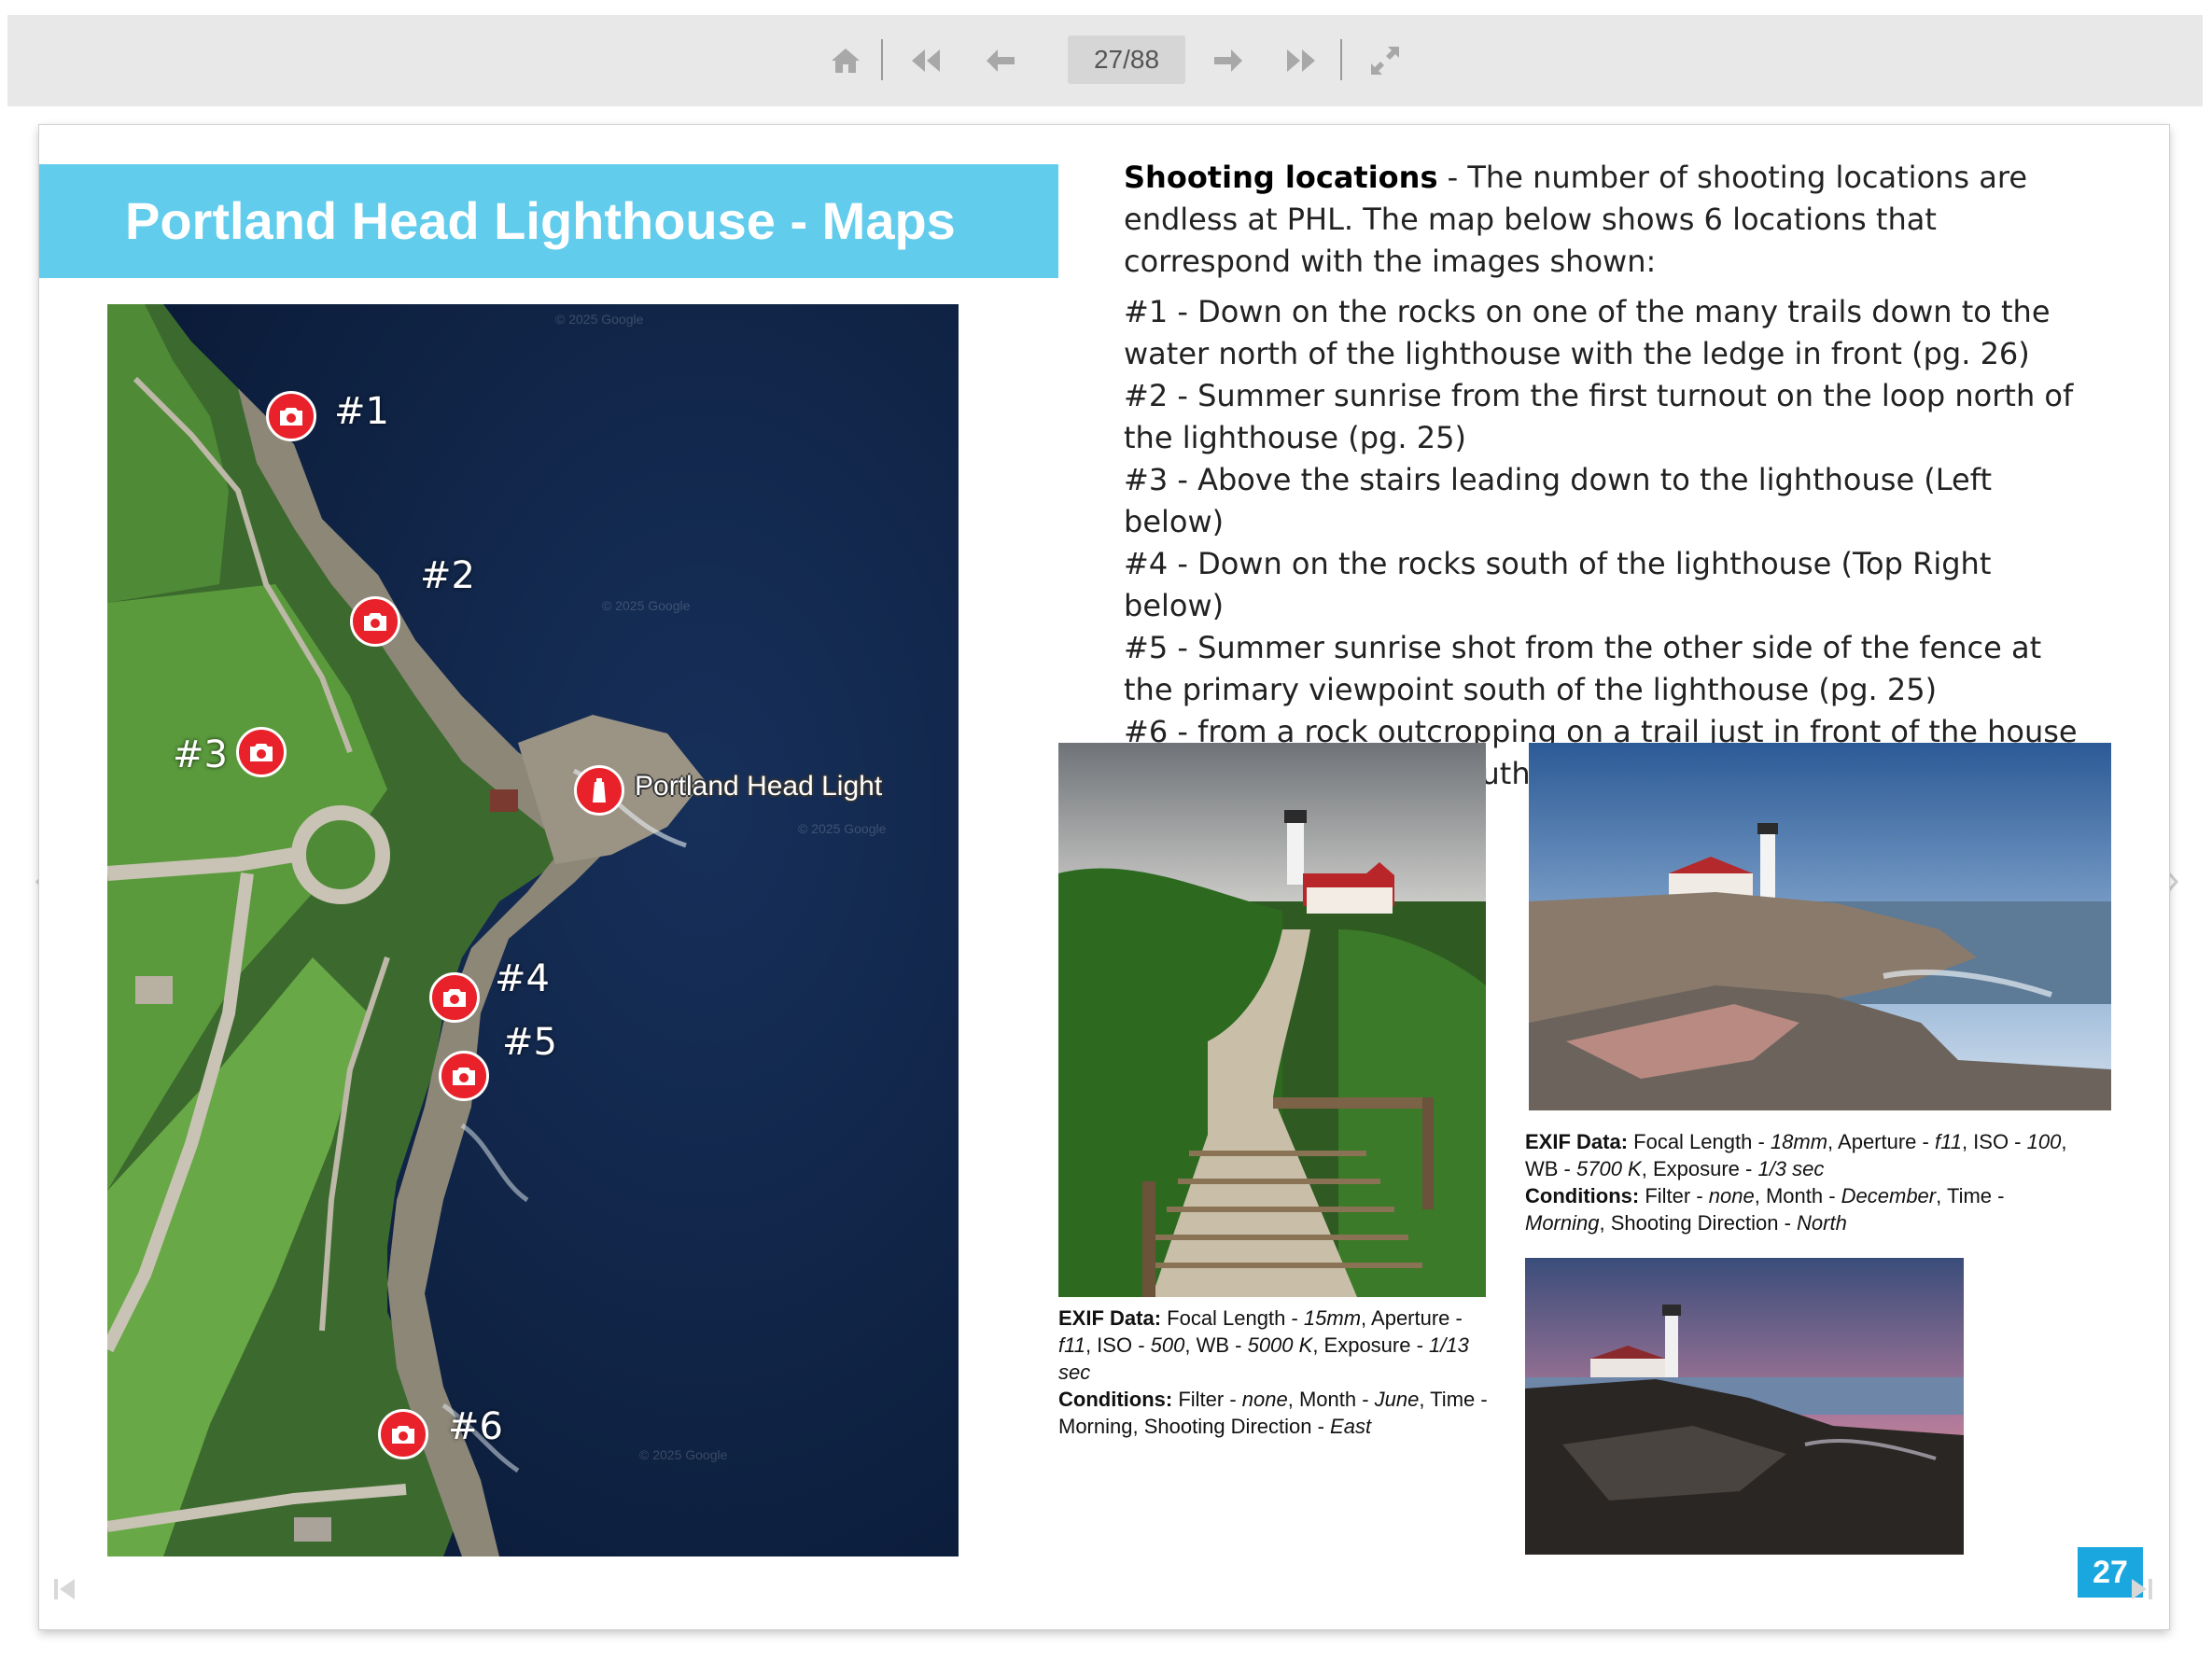 Image resolution: width=2212 pixels, height=1661 pixels. I want to click on photo-stairs-lighthouse, so click(1272, 1020).